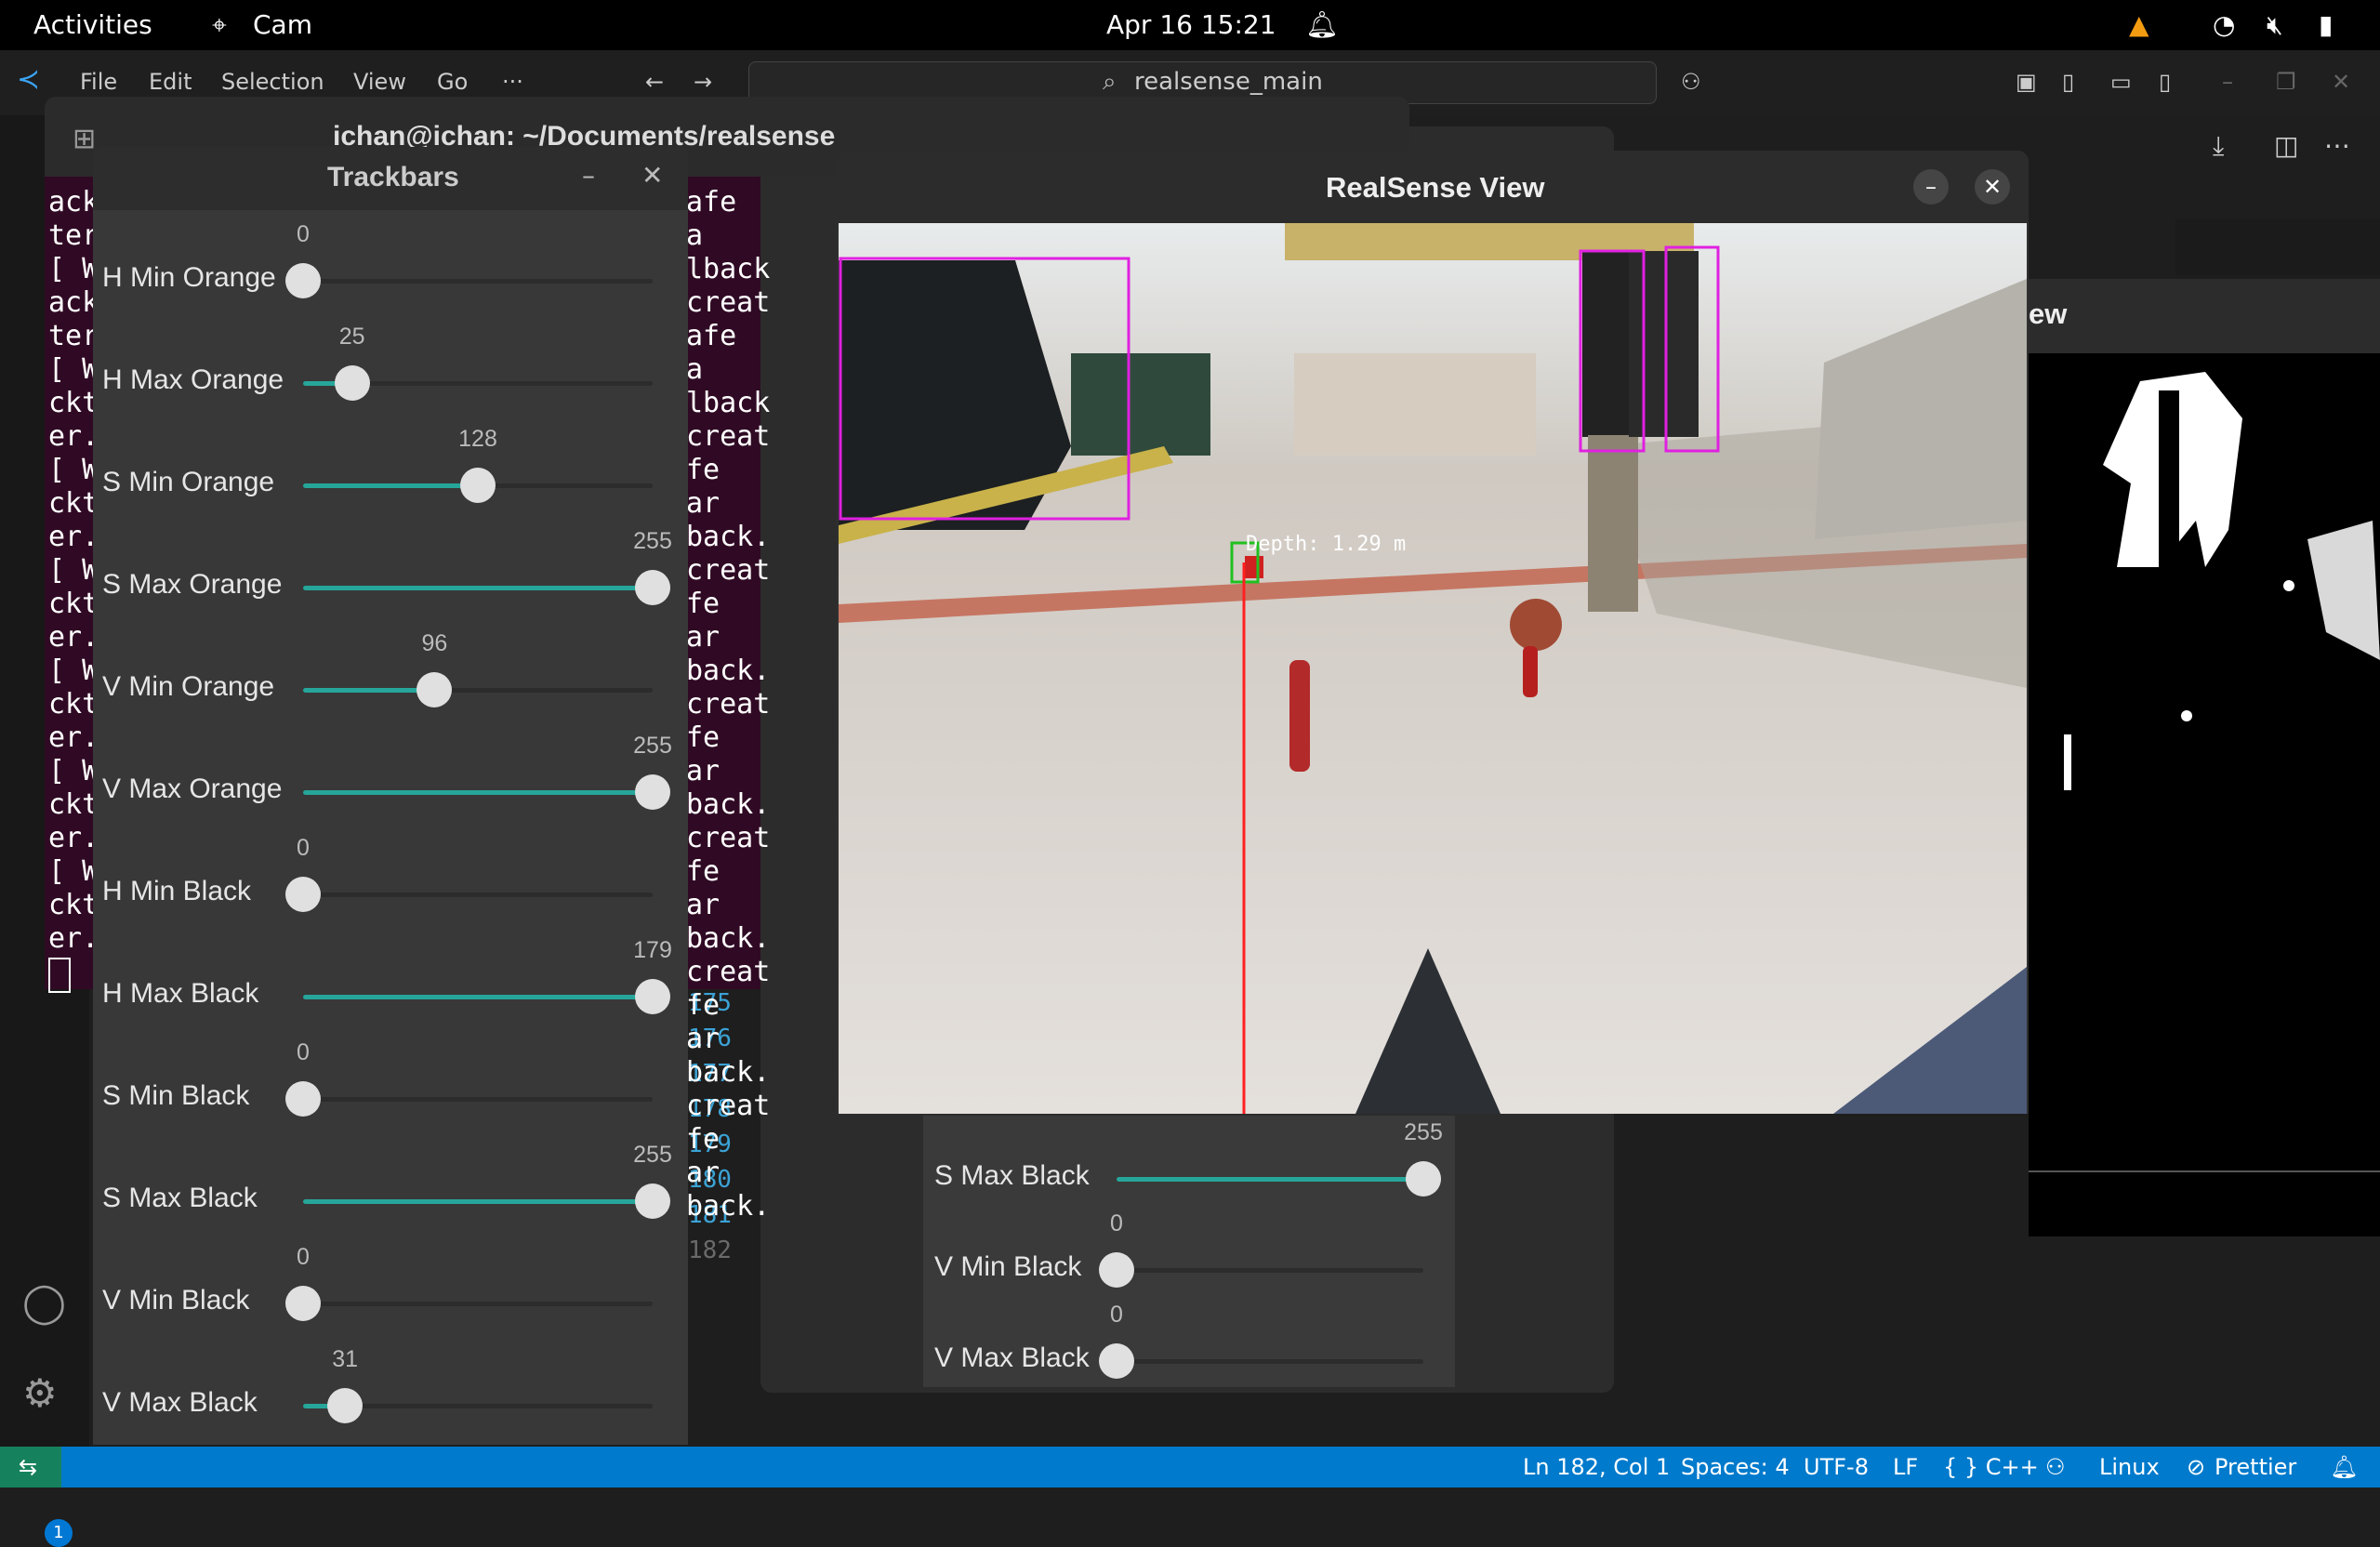 Image resolution: width=2380 pixels, height=1547 pixels. What do you see at coordinates (188, 482) in the screenshot?
I see `trackbar-label: S Min Orange` at bounding box center [188, 482].